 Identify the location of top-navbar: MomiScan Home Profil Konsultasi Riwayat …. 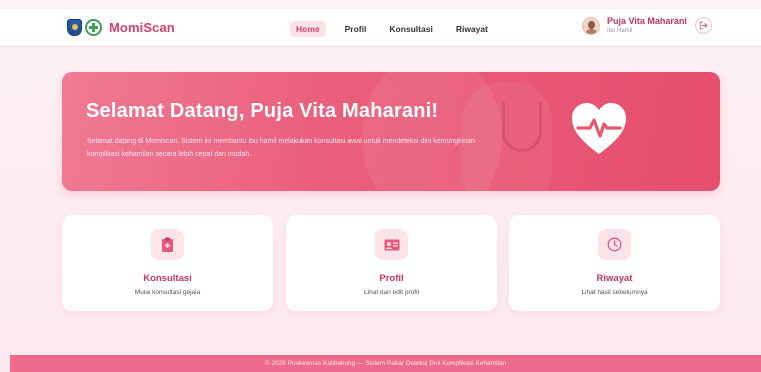
(380, 28).